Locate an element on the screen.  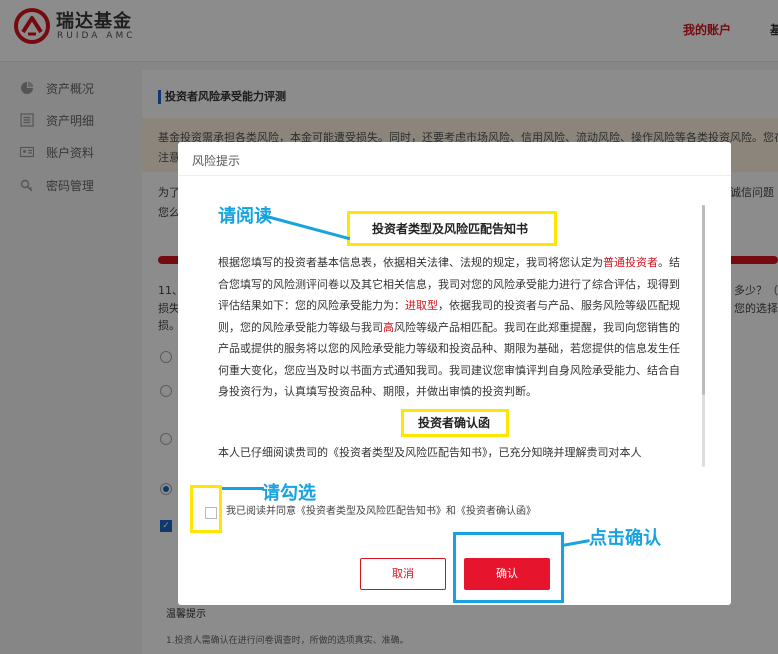
highlight-box-confirm-button is located at coordinates (508, 567).